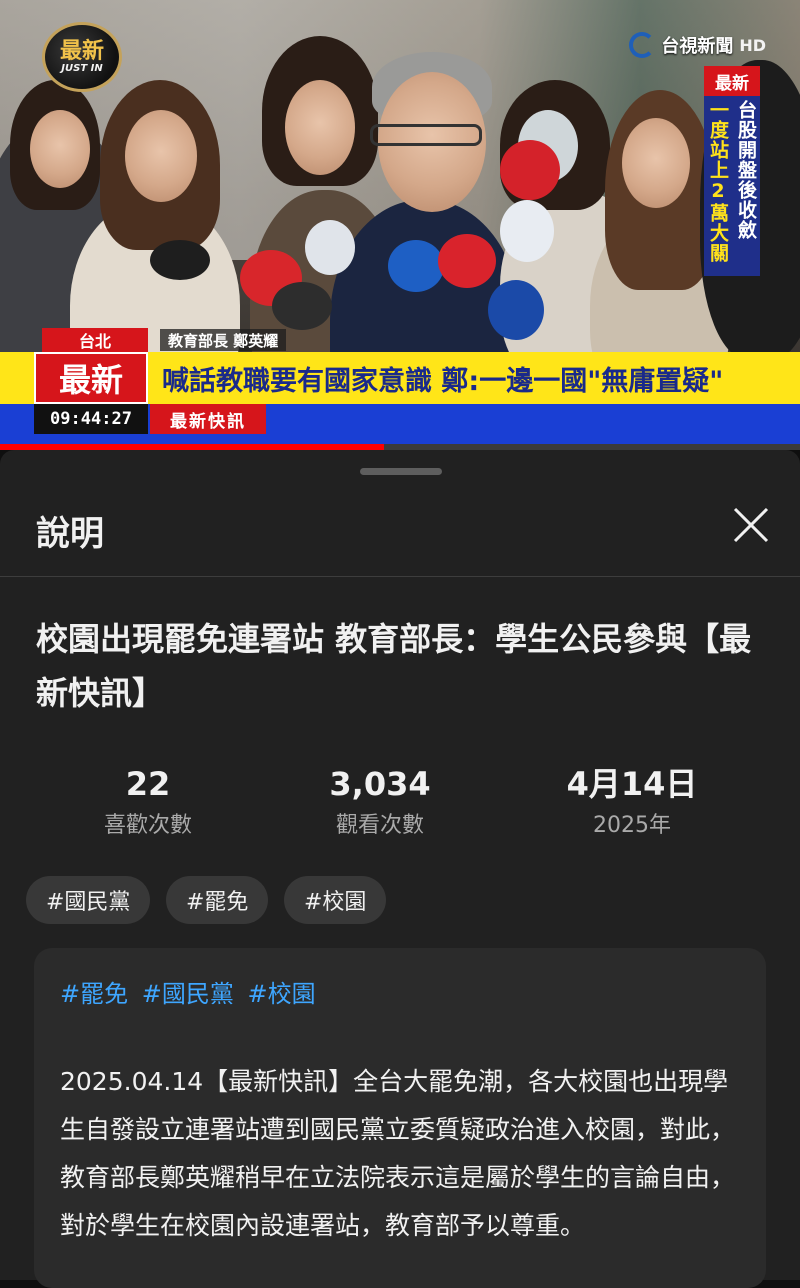  Describe the element at coordinates (147, 825) in the screenshot. I see `likes-label: 喜歡次數` at that location.